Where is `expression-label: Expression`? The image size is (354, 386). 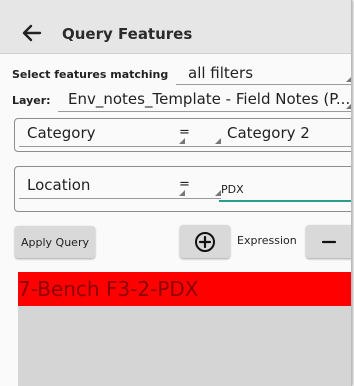
expression-label: Expression is located at coordinates (267, 240).